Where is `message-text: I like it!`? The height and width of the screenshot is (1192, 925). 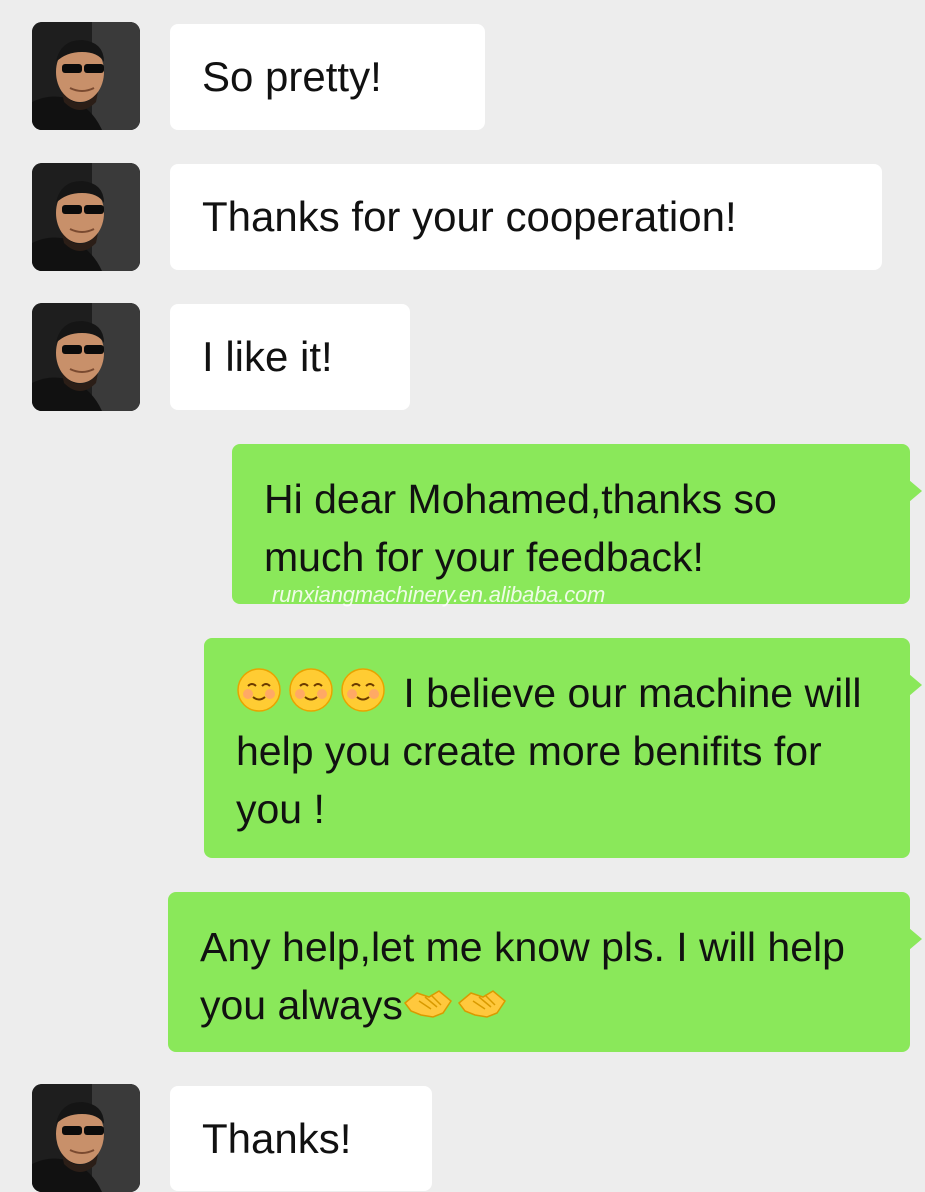
message-text: I like it! is located at coordinates (267, 356).